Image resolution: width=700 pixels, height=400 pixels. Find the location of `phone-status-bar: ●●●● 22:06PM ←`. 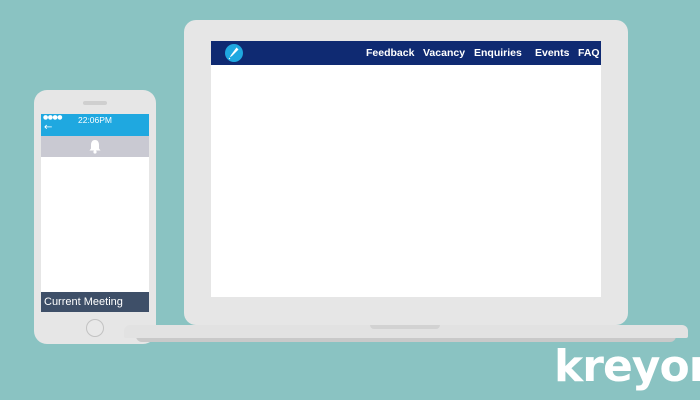

phone-status-bar: ●●●● 22:06PM ← is located at coordinates (95, 125).